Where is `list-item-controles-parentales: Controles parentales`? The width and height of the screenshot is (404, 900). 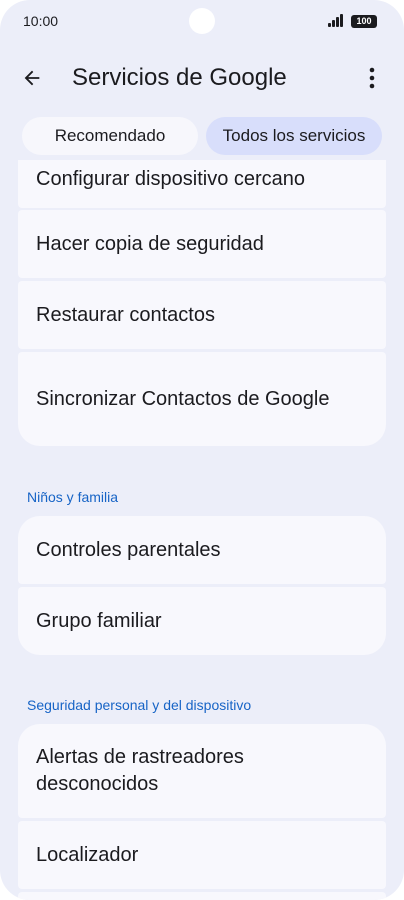 list-item-controles-parentales: Controles parentales is located at coordinates (202, 550).